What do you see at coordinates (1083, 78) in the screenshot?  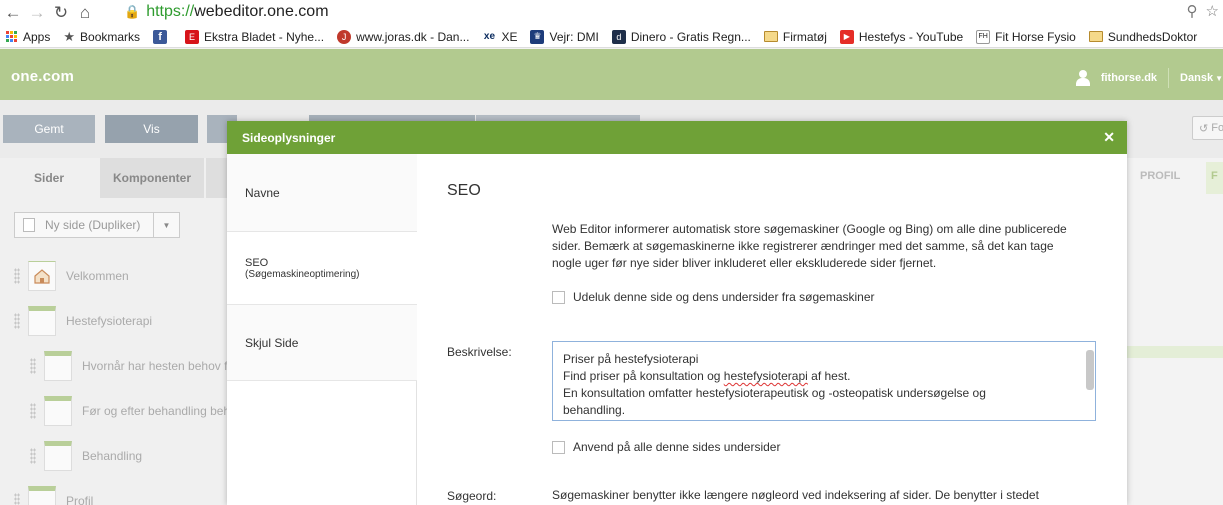 I see `user-icon` at bounding box center [1083, 78].